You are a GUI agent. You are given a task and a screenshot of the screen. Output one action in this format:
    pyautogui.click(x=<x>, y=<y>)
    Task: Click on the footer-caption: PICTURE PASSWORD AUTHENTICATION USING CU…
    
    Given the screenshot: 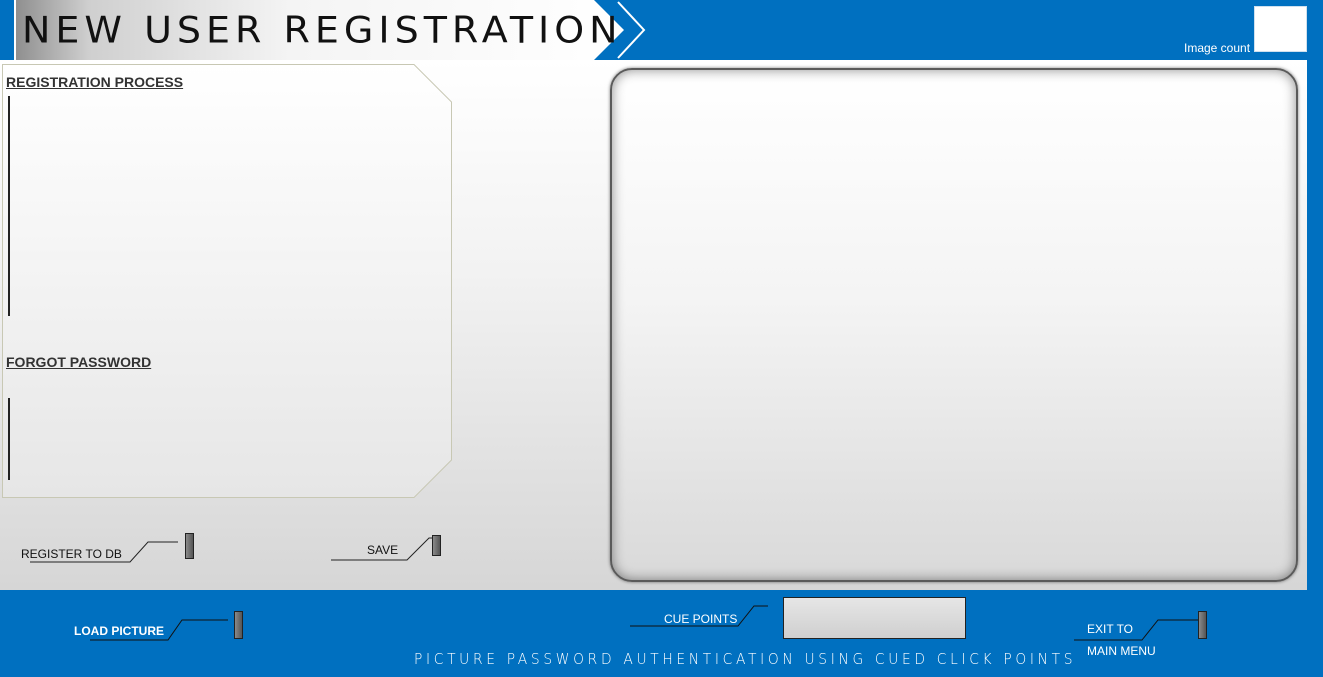 What is the action you would take?
    pyautogui.click(x=745, y=659)
    